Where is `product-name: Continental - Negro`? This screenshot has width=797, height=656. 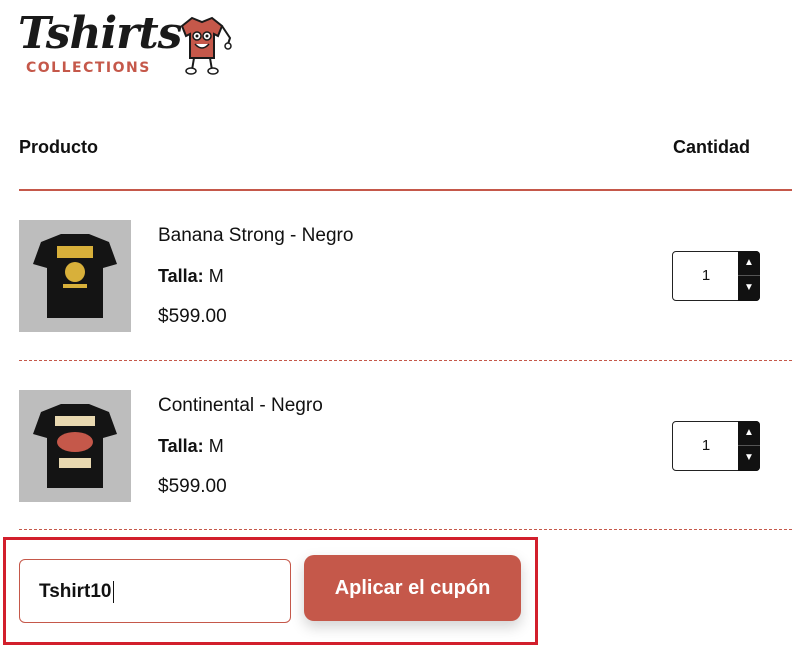
product-name: Continental - Negro is located at coordinates (240, 406).